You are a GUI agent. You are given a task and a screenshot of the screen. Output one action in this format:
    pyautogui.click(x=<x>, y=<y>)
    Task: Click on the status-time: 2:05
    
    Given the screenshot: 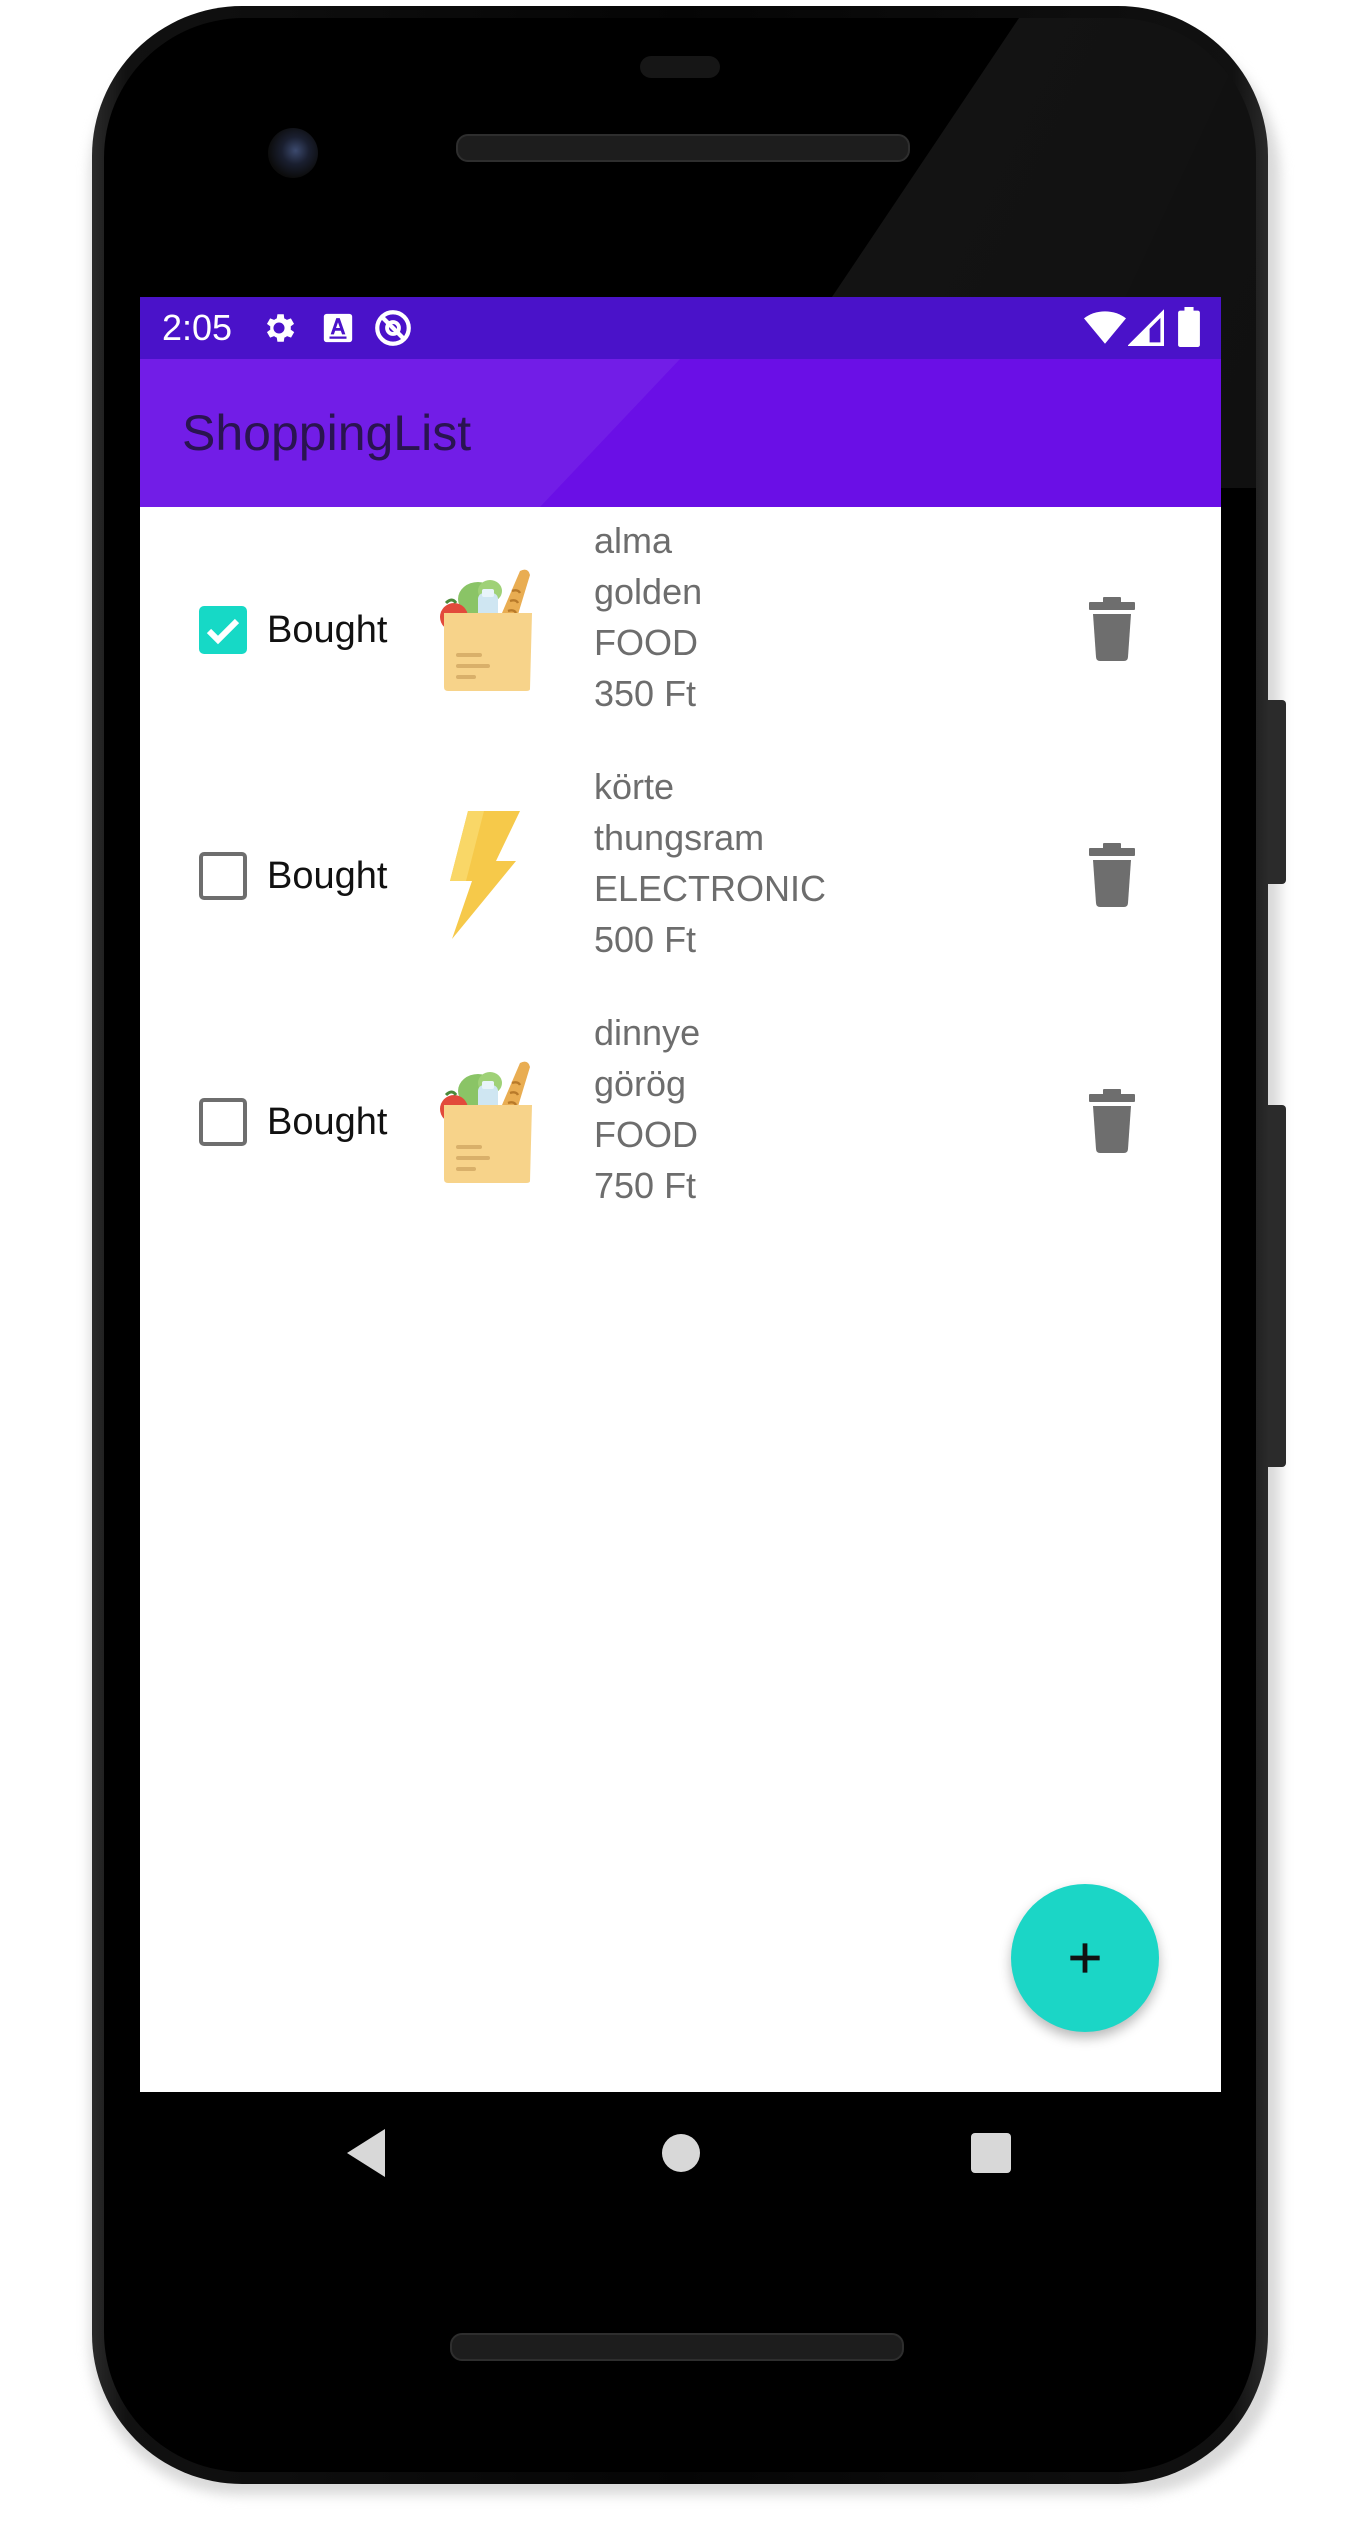 What is the action you would take?
    pyautogui.click(x=197, y=327)
    